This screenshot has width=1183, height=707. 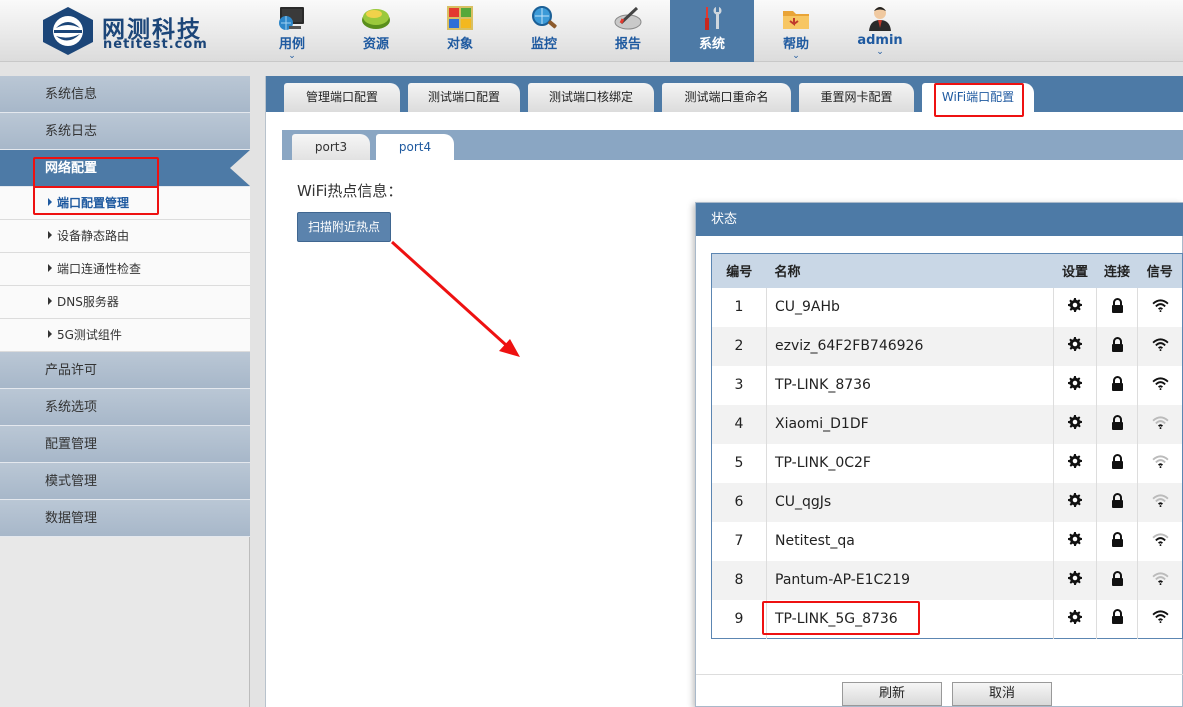 I want to click on sidebar-item-4: 设备静态路由, so click(x=125, y=236).